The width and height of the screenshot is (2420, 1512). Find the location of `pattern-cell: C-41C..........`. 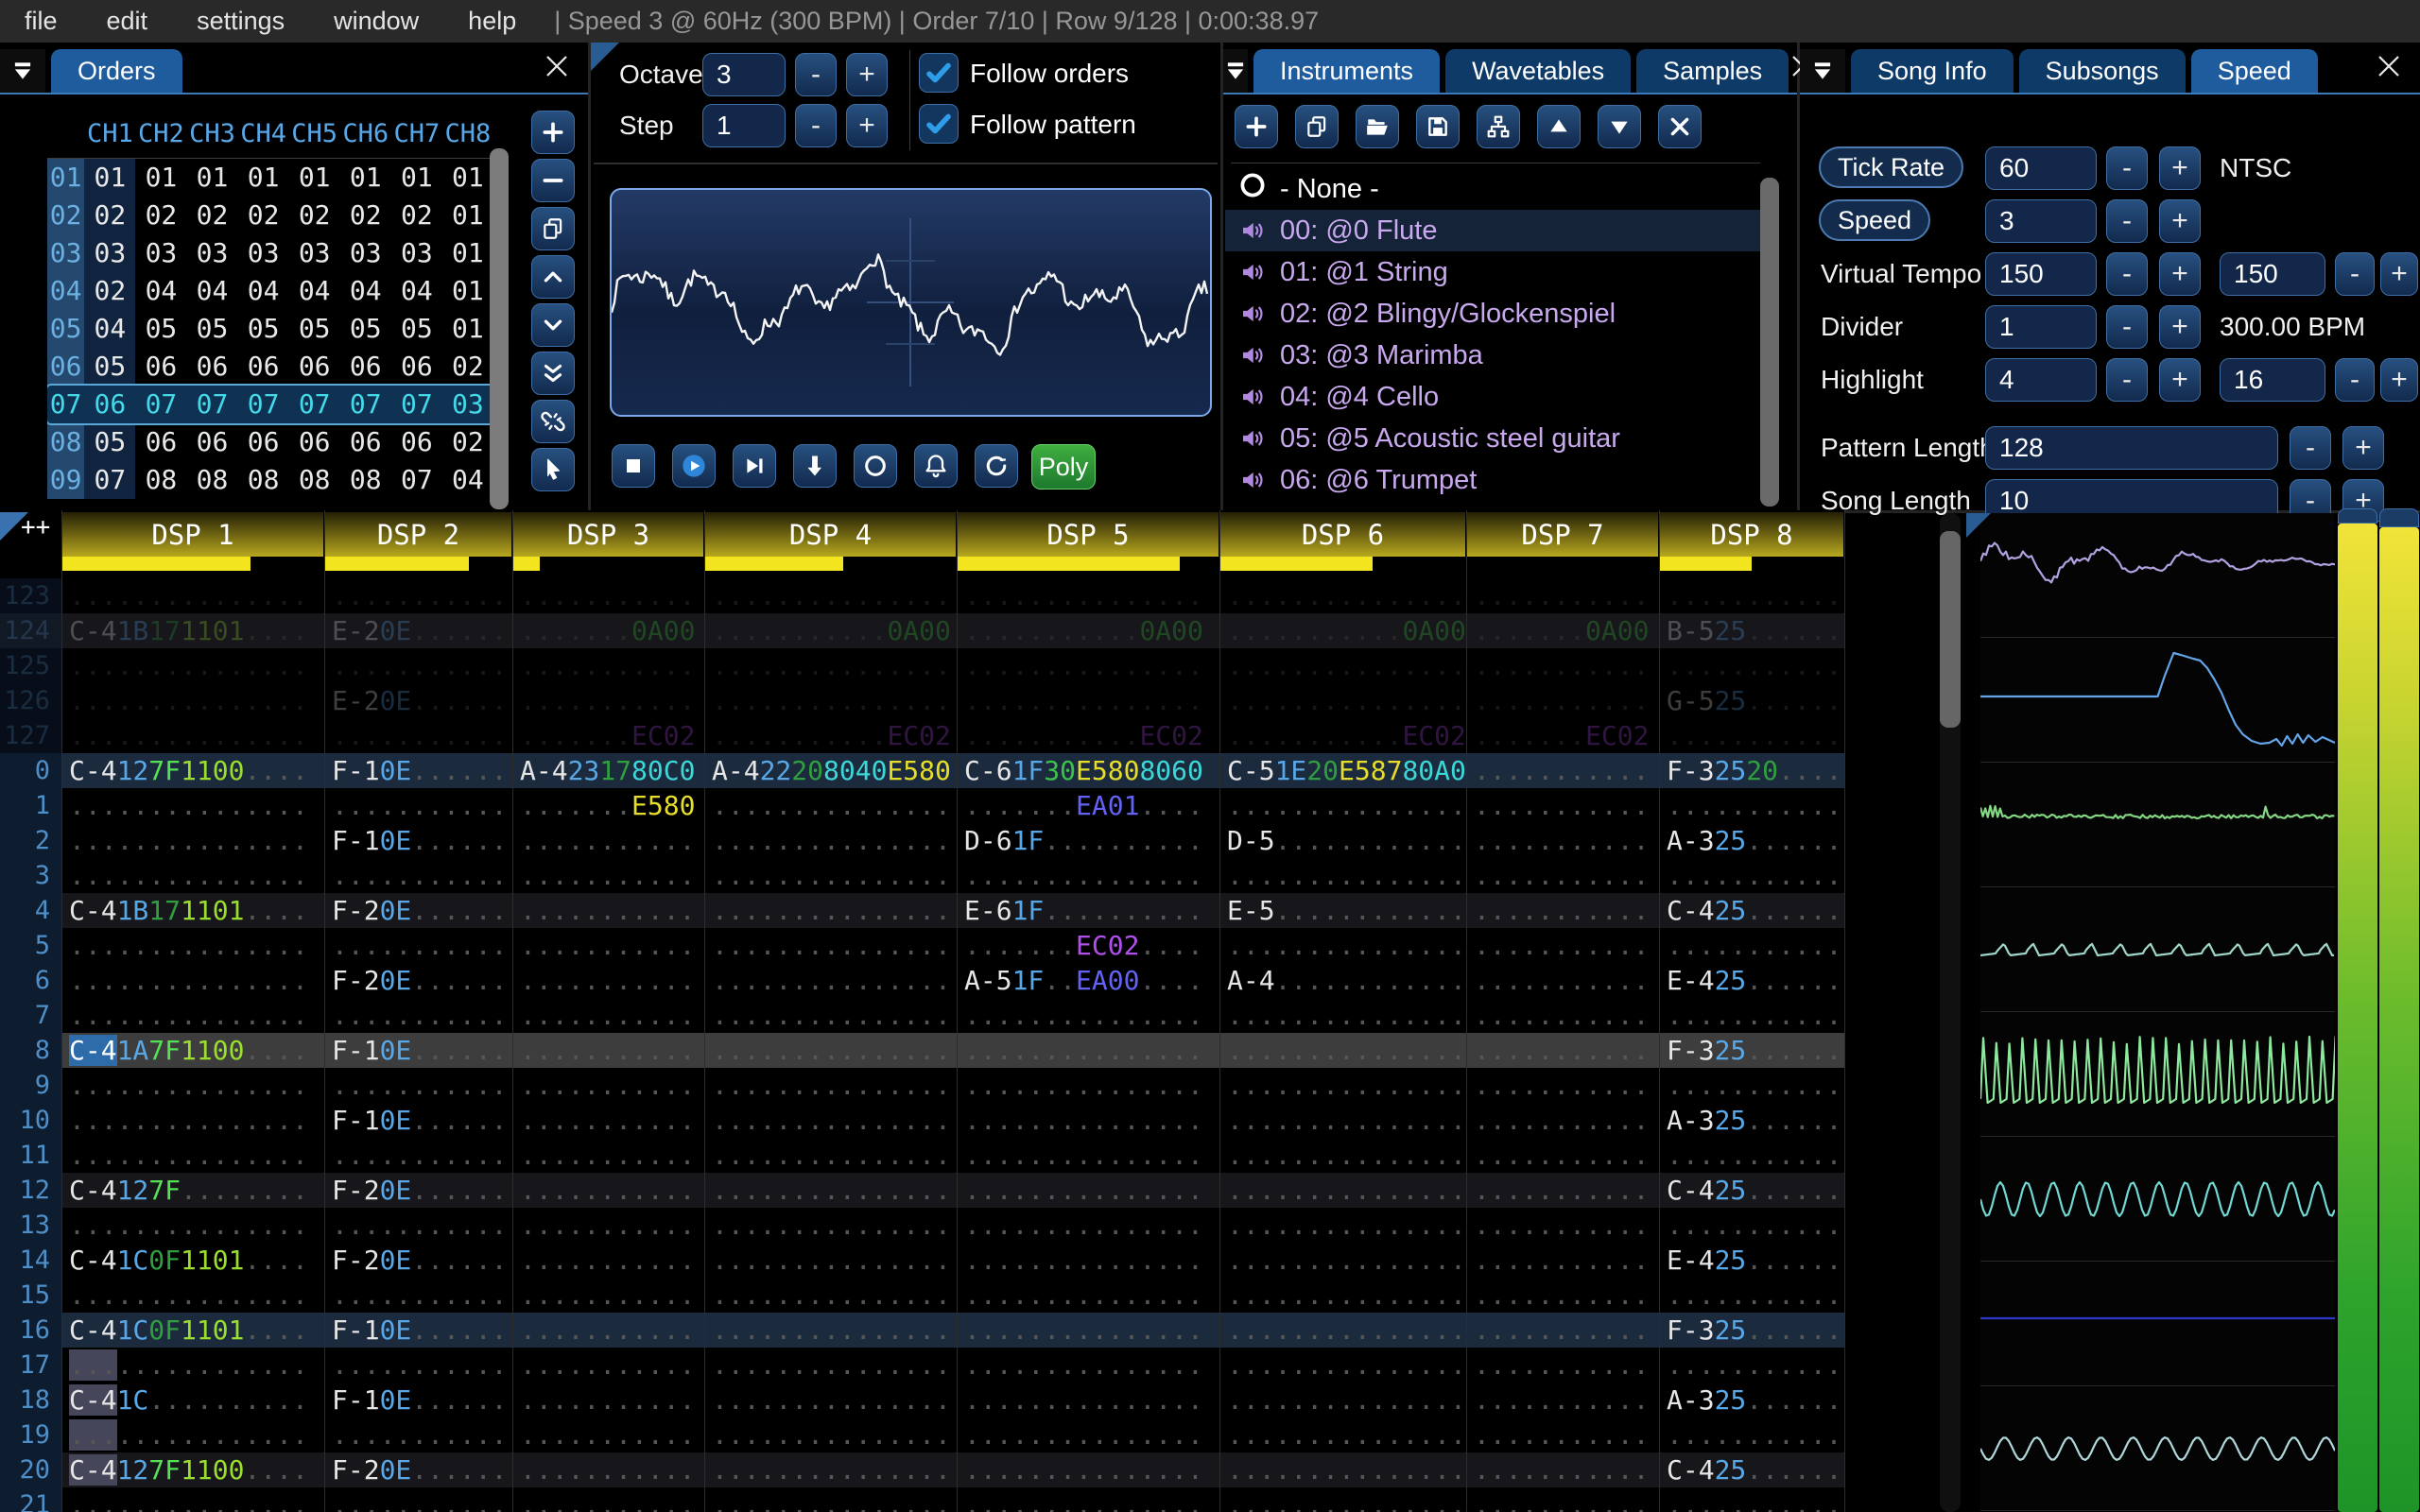

pattern-cell: C-41C.......... is located at coordinates (193, 1400).